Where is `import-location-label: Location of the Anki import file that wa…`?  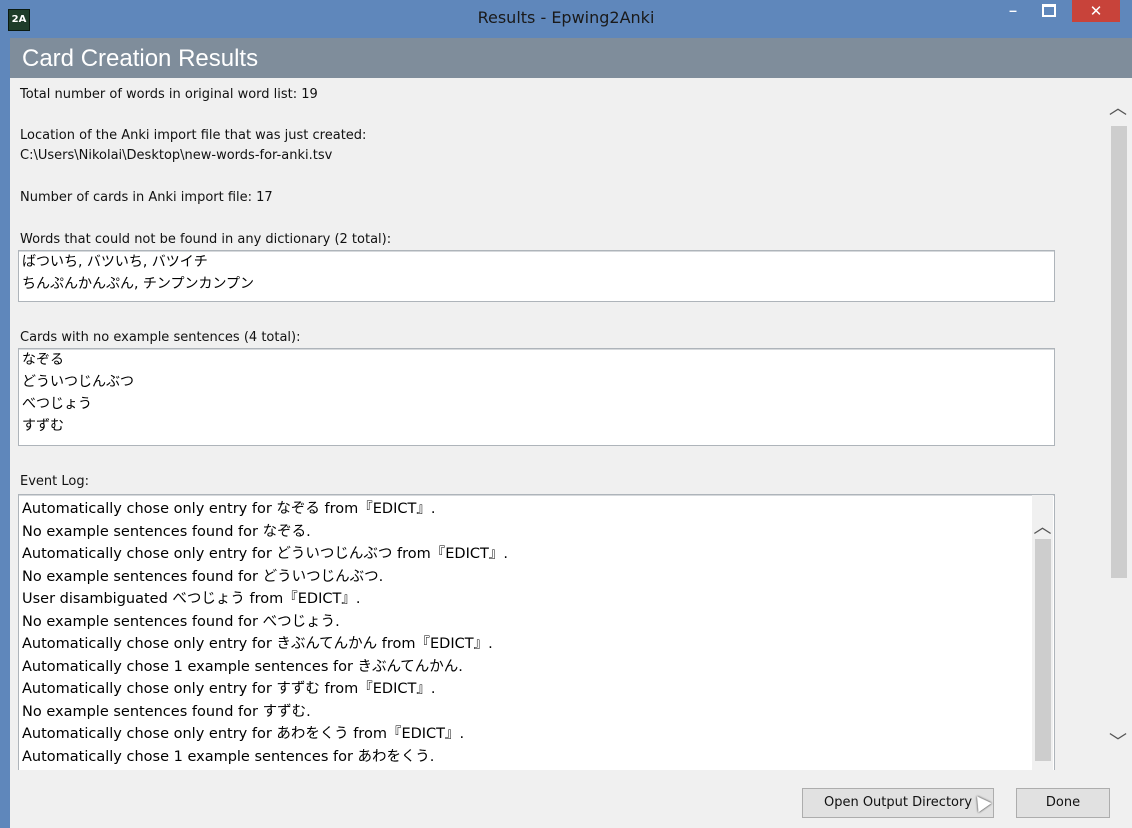 import-location-label: Location of the Anki import file that wa… is located at coordinates (193, 135).